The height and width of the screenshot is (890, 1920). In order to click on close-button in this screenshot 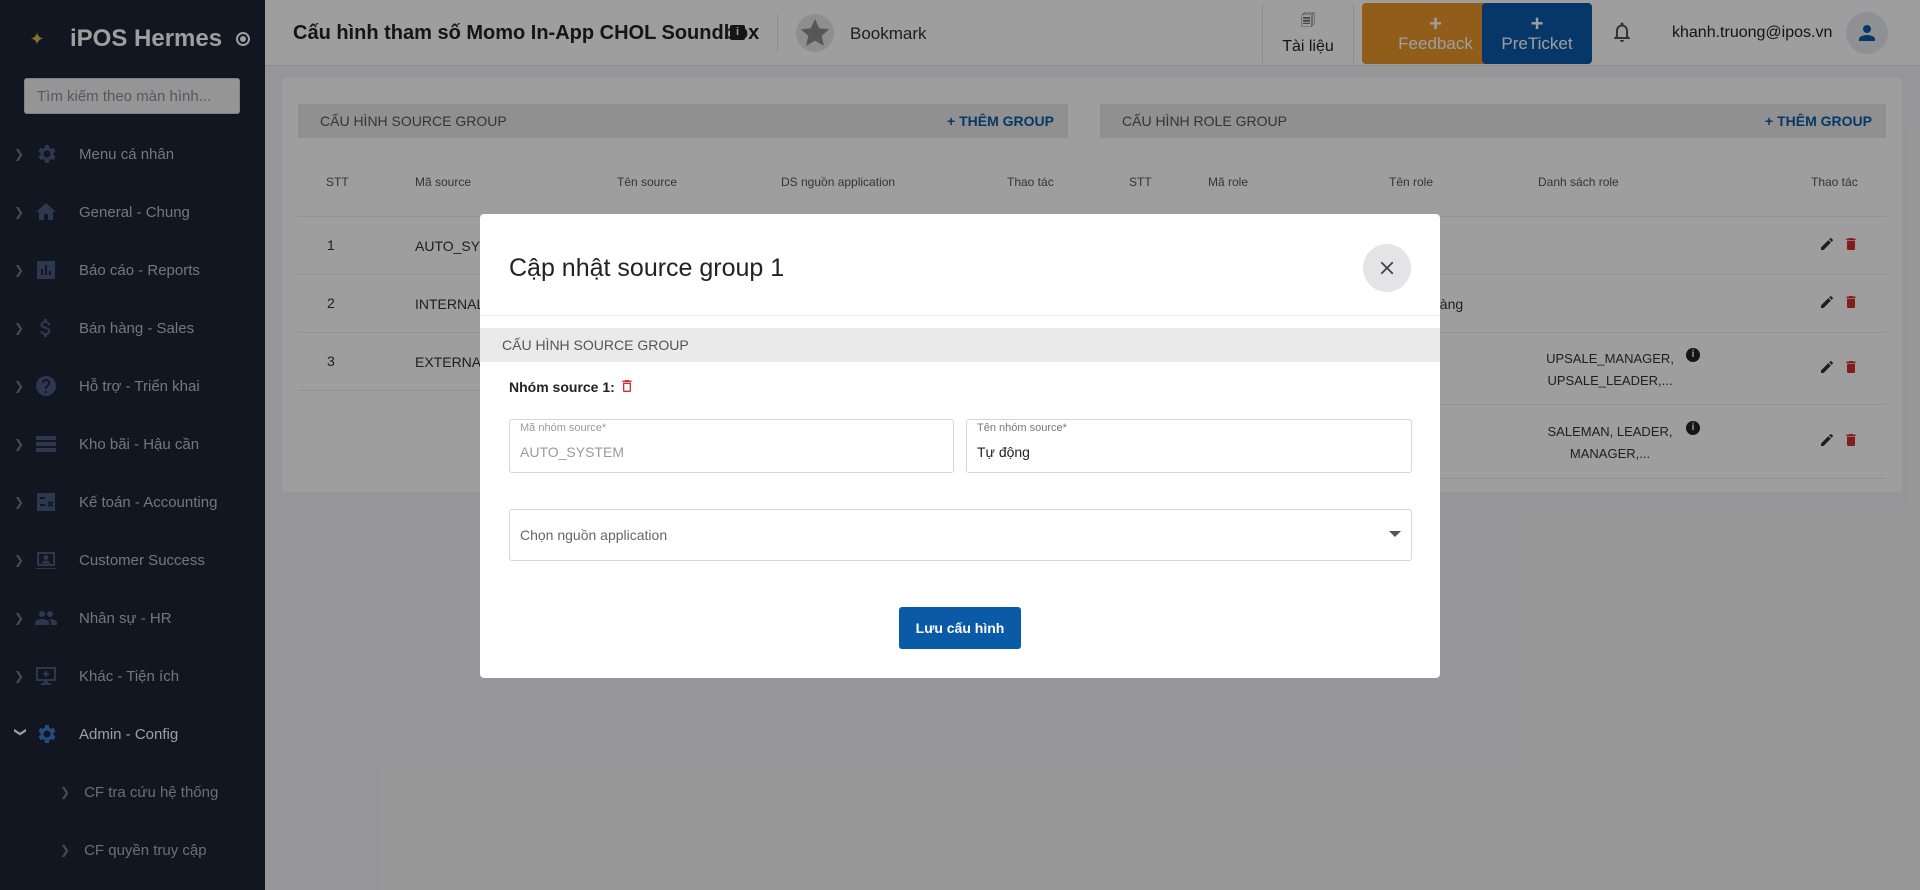, I will do `click(1387, 268)`.